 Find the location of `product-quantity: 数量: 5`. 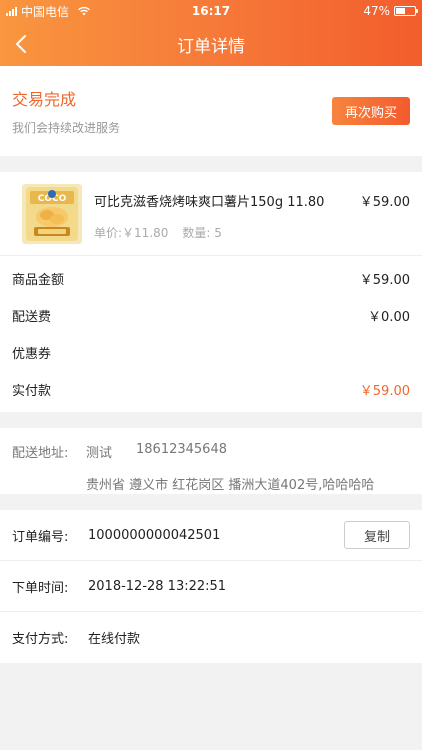

product-quantity: 数量: 5 is located at coordinates (202, 233).